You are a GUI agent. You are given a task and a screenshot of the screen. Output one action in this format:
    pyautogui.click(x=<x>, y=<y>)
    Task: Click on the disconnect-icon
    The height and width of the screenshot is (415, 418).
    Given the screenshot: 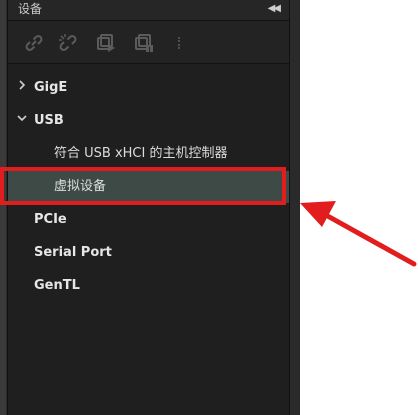 What is the action you would take?
    pyautogui.click(x=68, y=43)
    